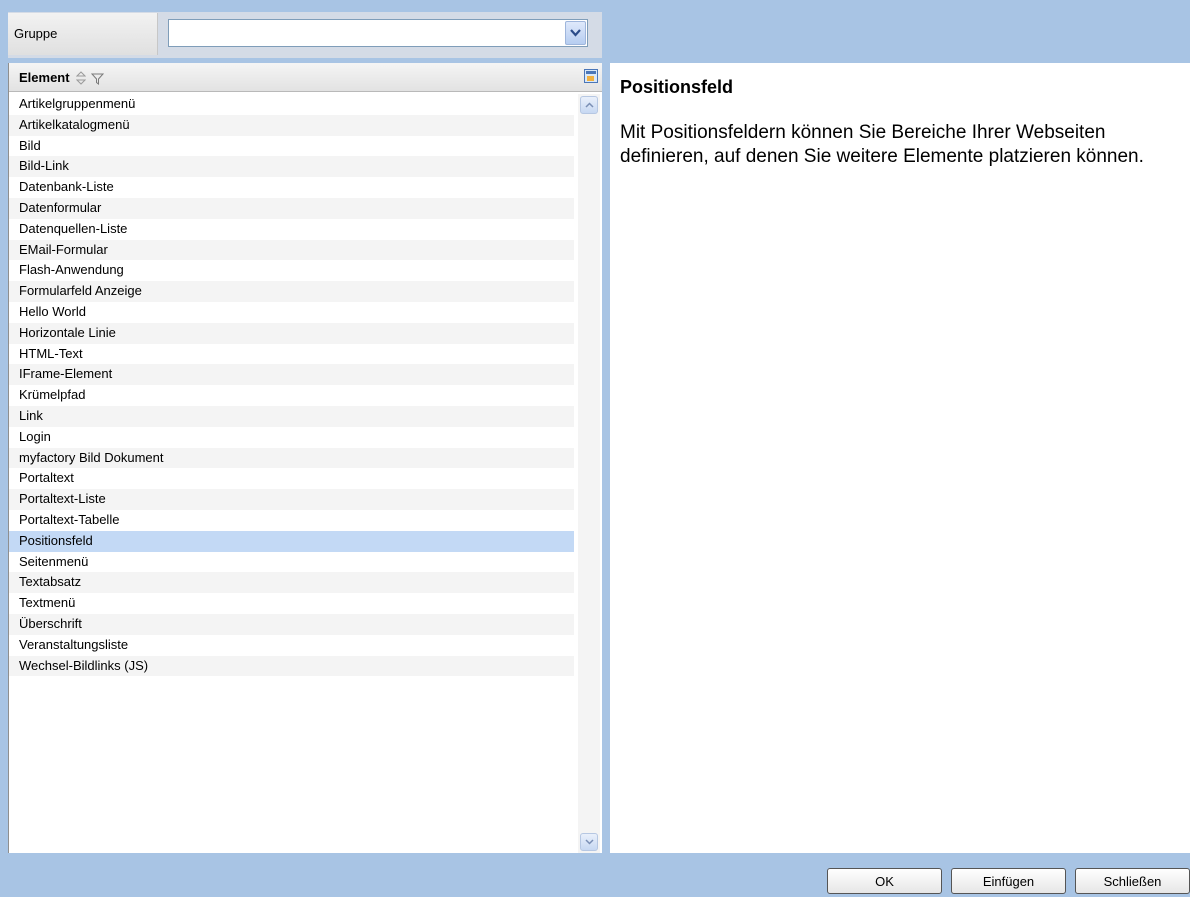 The height and width of the screenshot is (897, 1190). I want to click on list-item: Login, so click(291, 437).